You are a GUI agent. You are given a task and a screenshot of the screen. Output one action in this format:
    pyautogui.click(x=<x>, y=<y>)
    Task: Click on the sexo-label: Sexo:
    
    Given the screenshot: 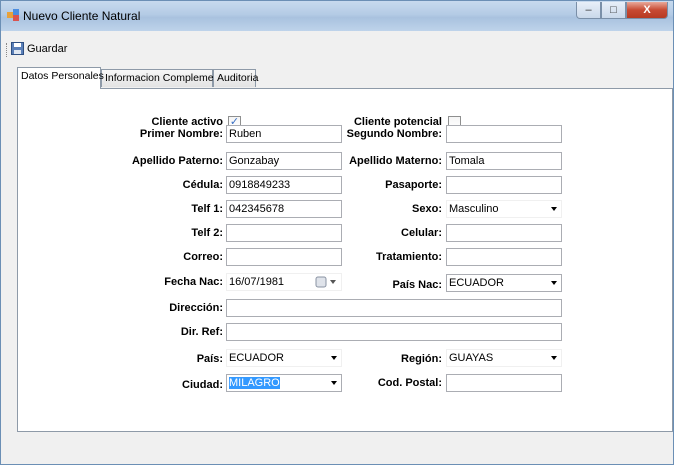 What is the action you would take?
    pyautogui.click(x=427, y=209)
    